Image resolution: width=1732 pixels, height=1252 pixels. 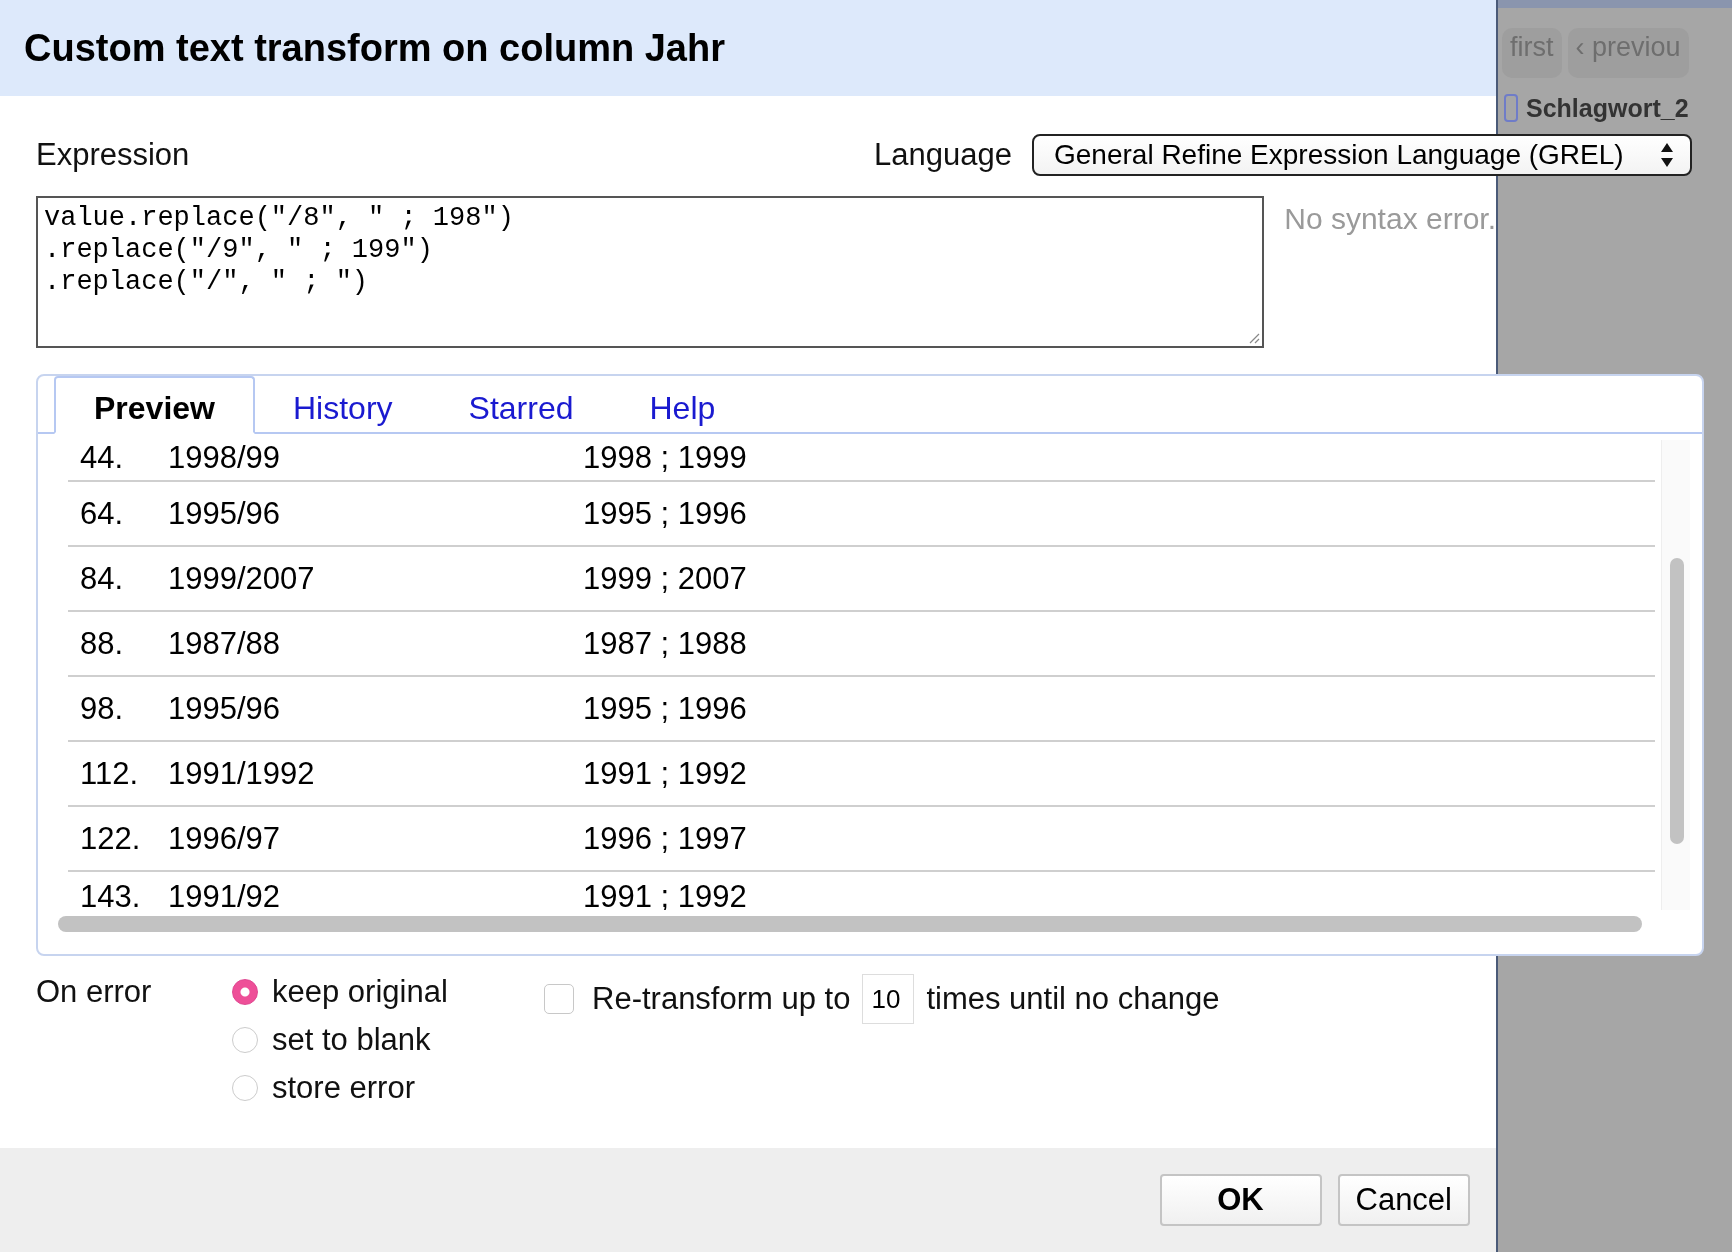 What do you see at coordinates (1362, 155) in the screenshot?
I see `language-select: General Refine Expression Language (GREL)` at bounding box center [1362, 155].